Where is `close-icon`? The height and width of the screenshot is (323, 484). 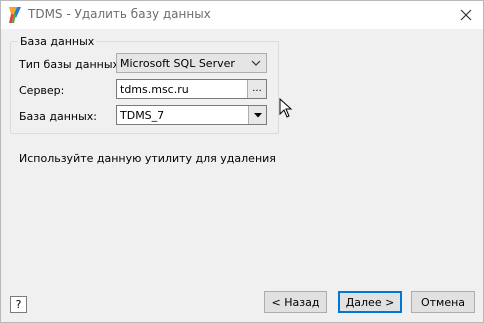
close-icon is located at coordinates (466, 15).